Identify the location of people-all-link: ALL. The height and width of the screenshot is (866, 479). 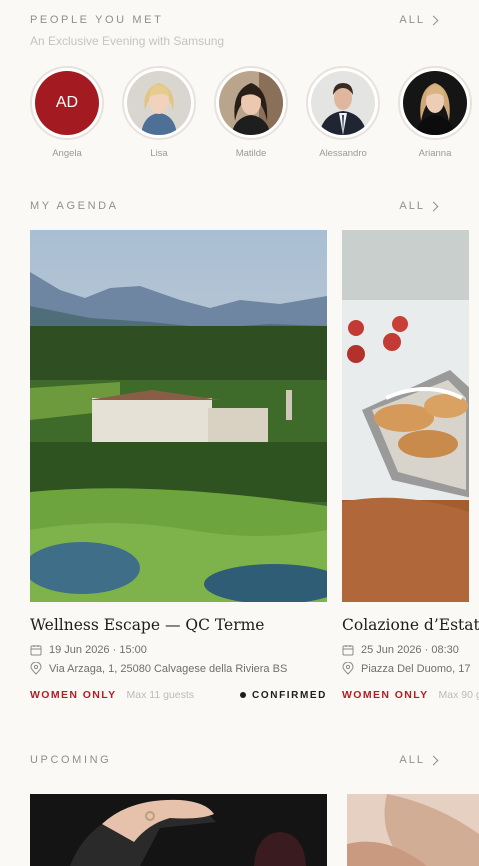
(419, 20).